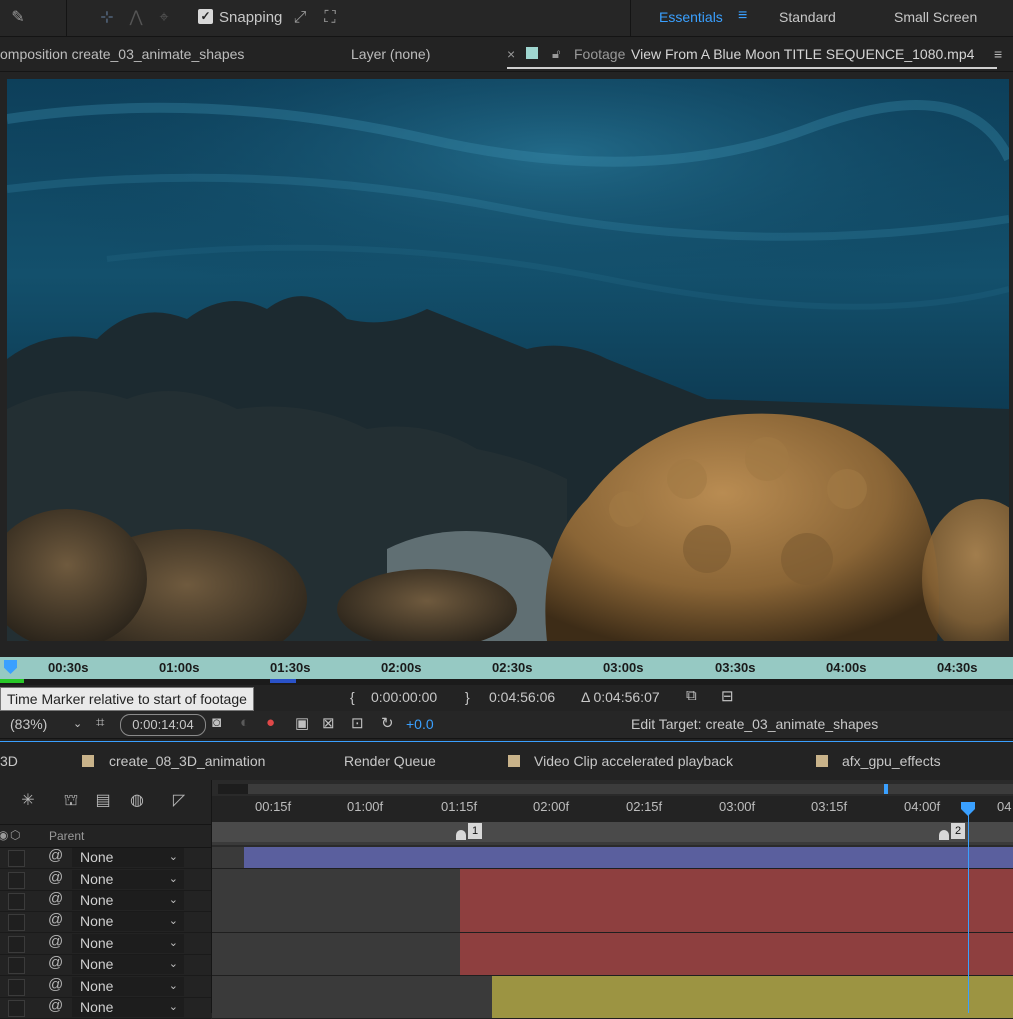  Describe the element at coordinates (556, 54) in the screenshot. I see `lock-icon: 🔓︎` at that location.